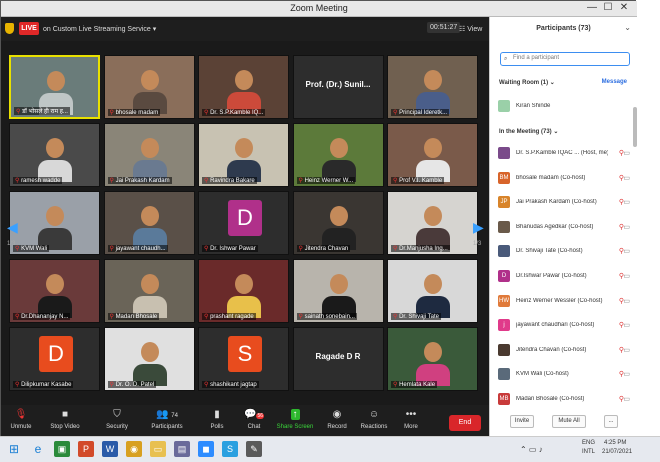 This screenshot has width=660, height=462. I want to click on share-screen-label: Share Screen, so click(295, 427).